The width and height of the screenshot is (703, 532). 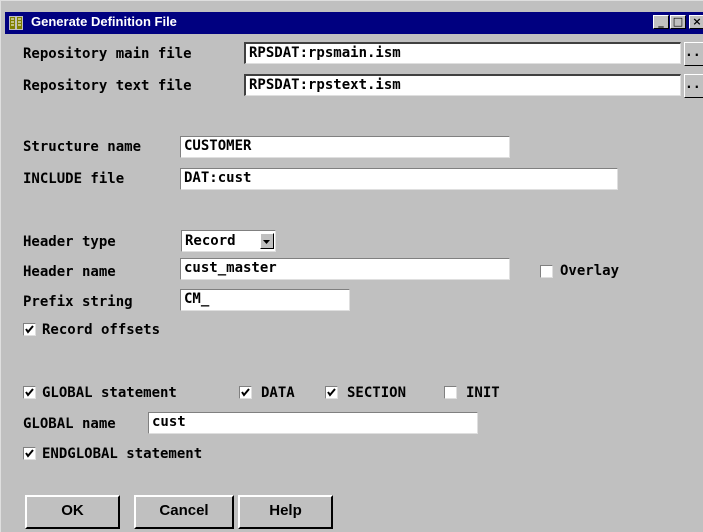 What do you see at coordinates (265, 300) in the screenshot?
I see `prefix-string-field: CM_` at bounding box center [265, 300].